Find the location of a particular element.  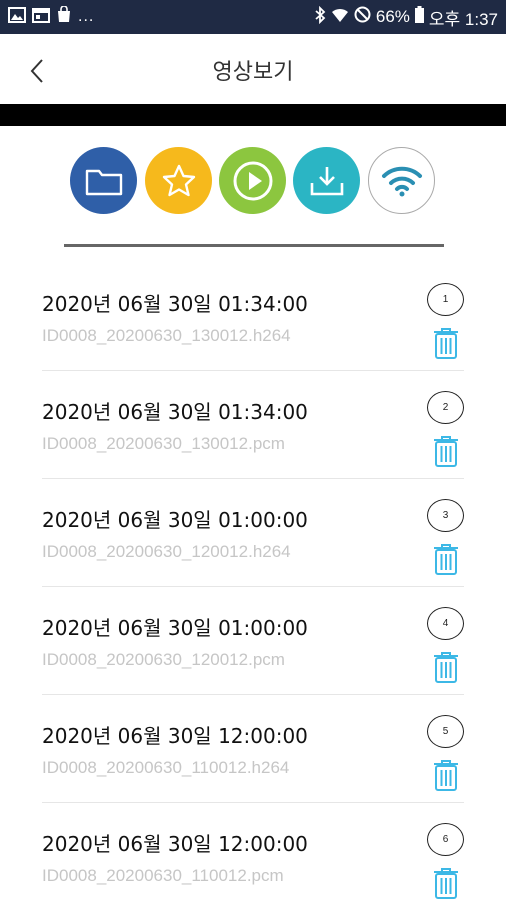

wifi-icon is located at coordinates (401, 181).